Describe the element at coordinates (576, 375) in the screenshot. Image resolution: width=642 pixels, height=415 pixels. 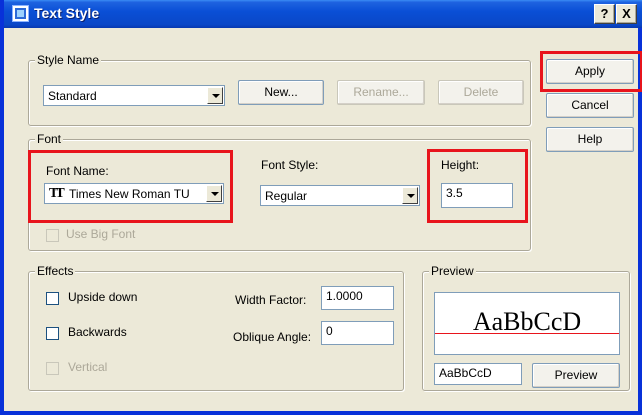
I see `preview-button: Preview` at that location.